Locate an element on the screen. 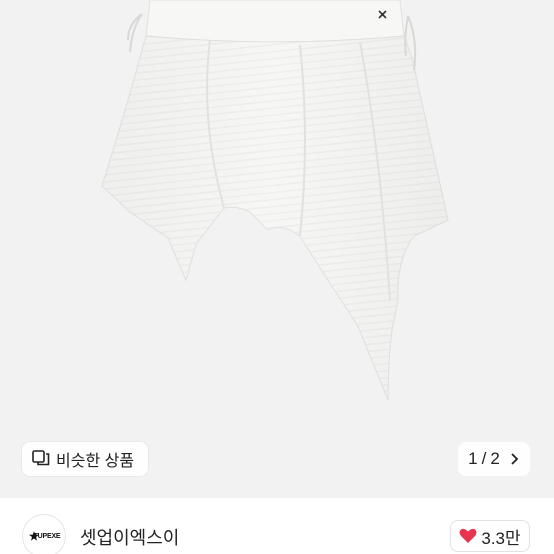 The width and height of the screenshot is (554, 554). like-count: 3.3만 is located at coordinates (501, 538).